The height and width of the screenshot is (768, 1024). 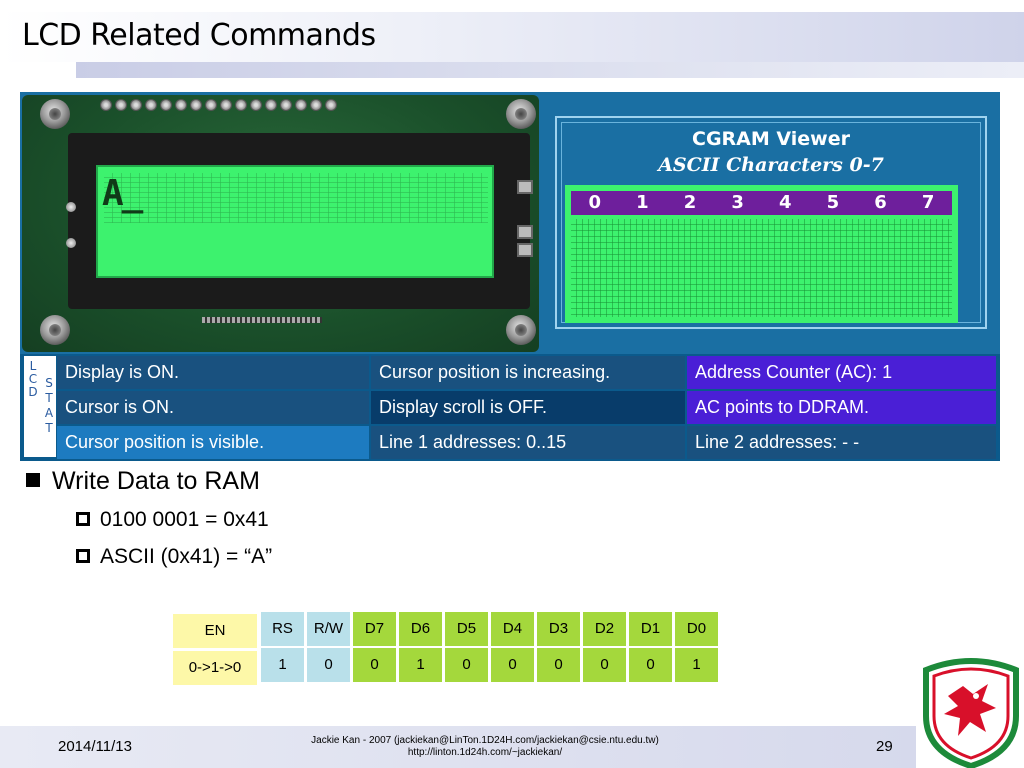 I want to click on bit-header: D1, so click(x=650, y=629).